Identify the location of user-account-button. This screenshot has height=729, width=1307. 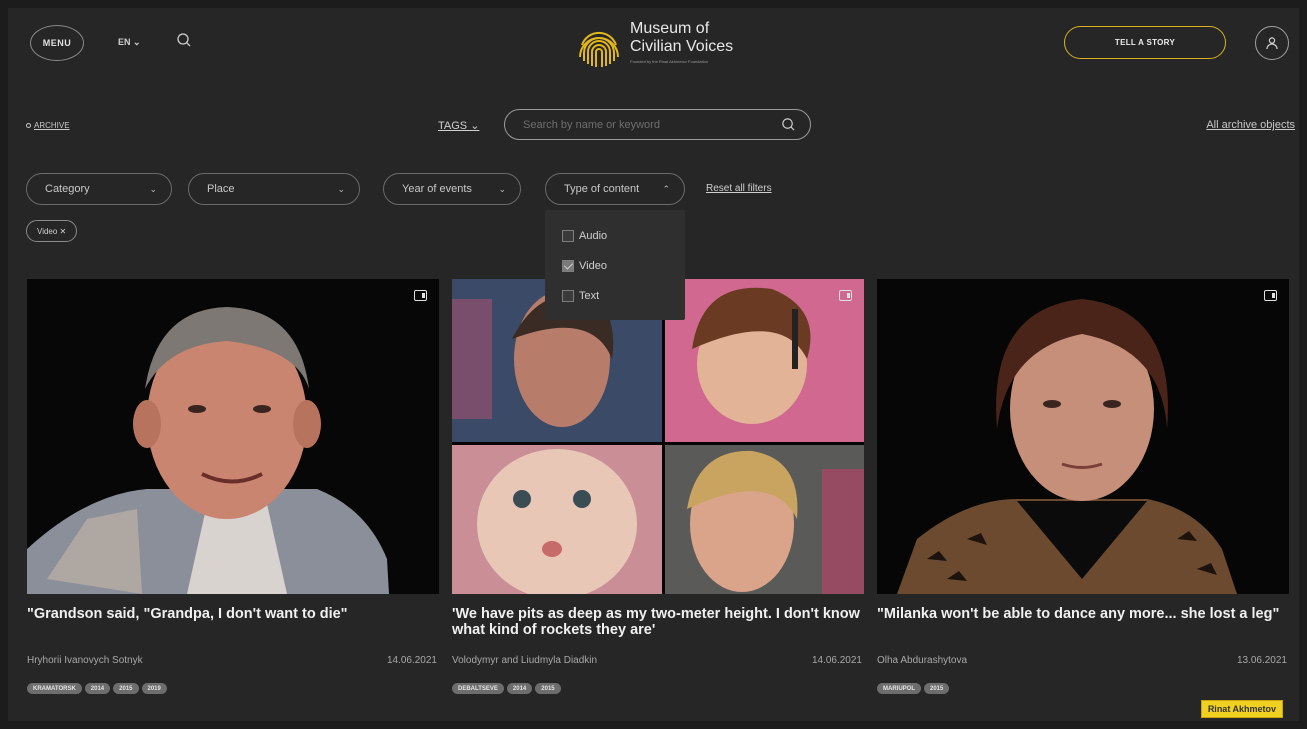
(1272, 43).